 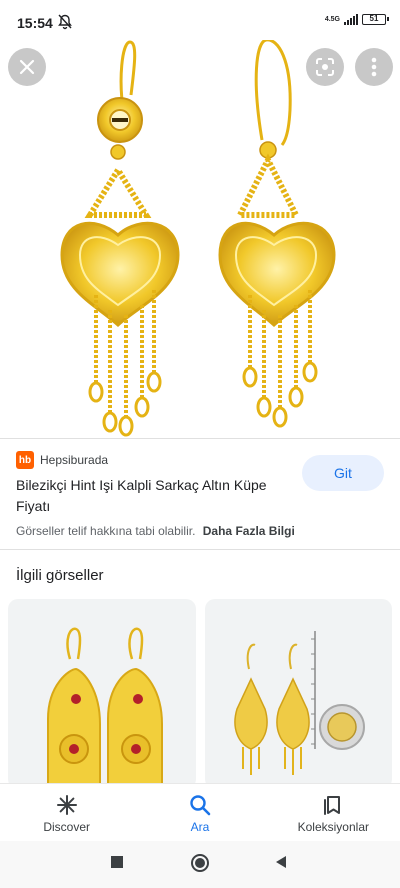 What do you see at coordinates (200, 20) in the screenshot?
I see `status-bar: 15:54 4.5G 51` at bounding box center [200, 20].